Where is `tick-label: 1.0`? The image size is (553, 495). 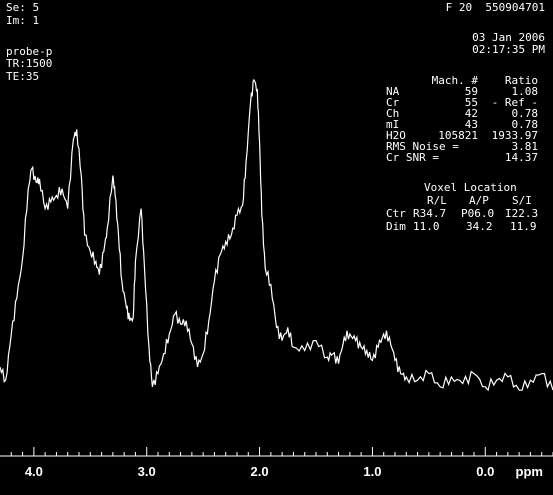
tick-label: 1.0 is located at coordinates (372, 471).